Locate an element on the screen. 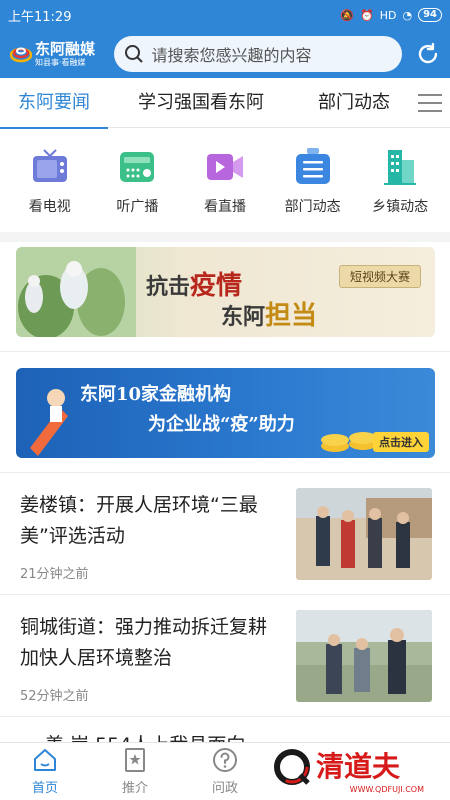 This screenshot has width=450, height=800. nav-home: 首页 is located at coordinates (45, 771).